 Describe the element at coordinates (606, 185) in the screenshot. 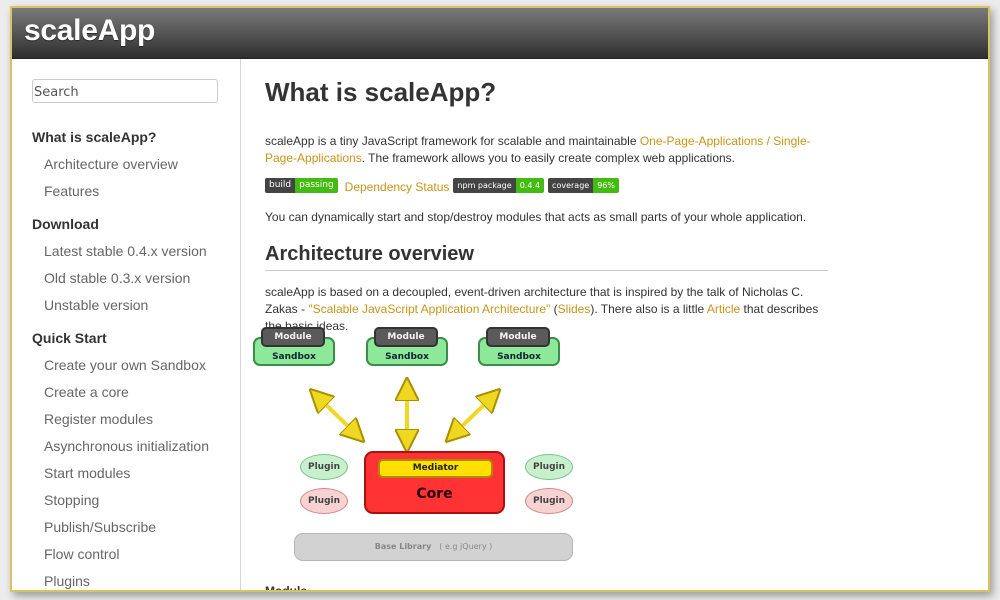

I see `badge-value: 96%` at that location.